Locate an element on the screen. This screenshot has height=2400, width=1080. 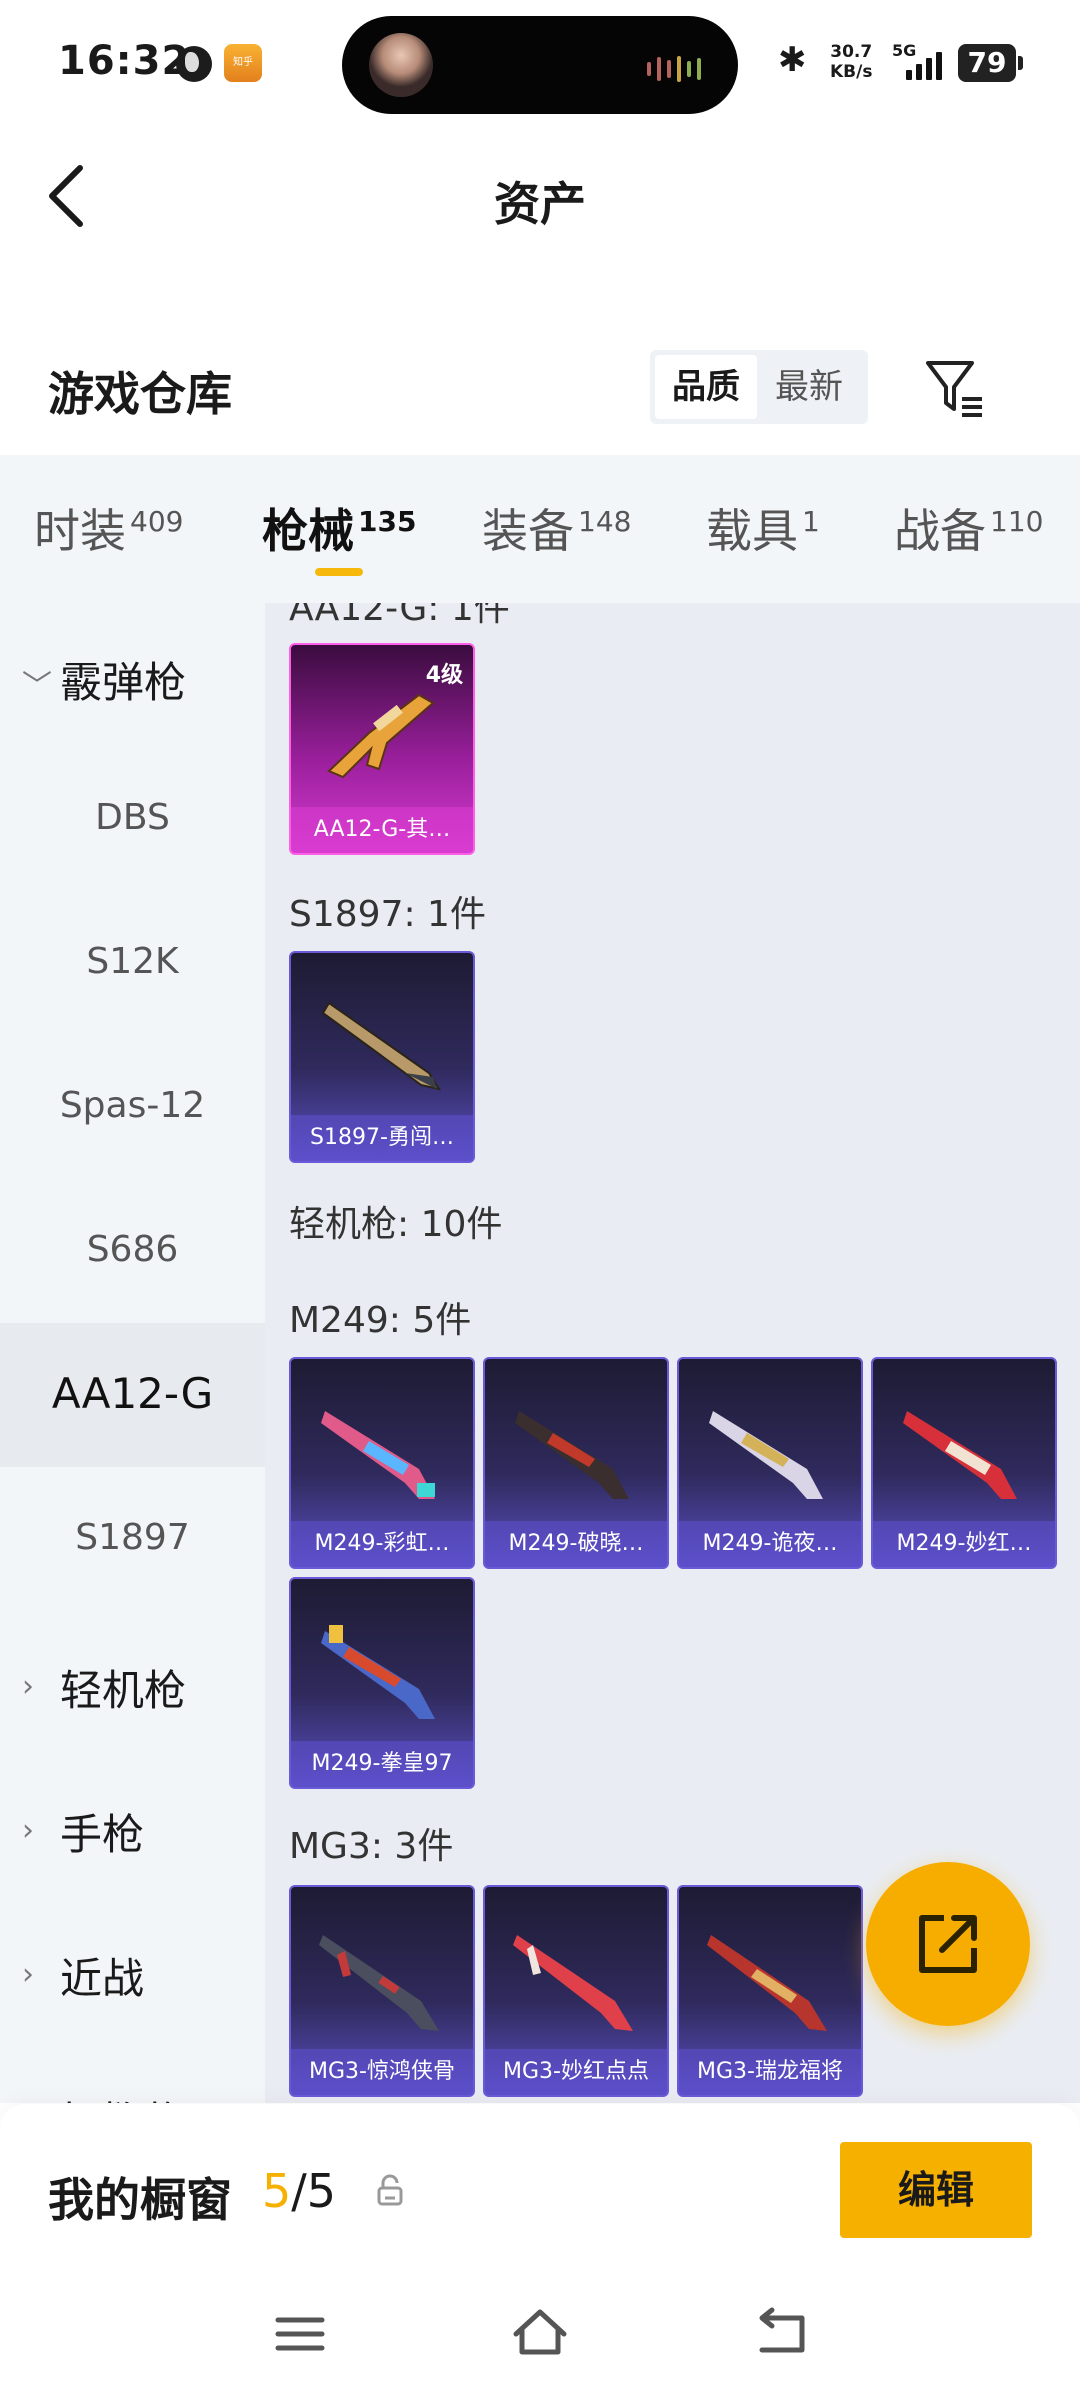
sort-quality-button: 品质 is located at coordinates (706, 387).